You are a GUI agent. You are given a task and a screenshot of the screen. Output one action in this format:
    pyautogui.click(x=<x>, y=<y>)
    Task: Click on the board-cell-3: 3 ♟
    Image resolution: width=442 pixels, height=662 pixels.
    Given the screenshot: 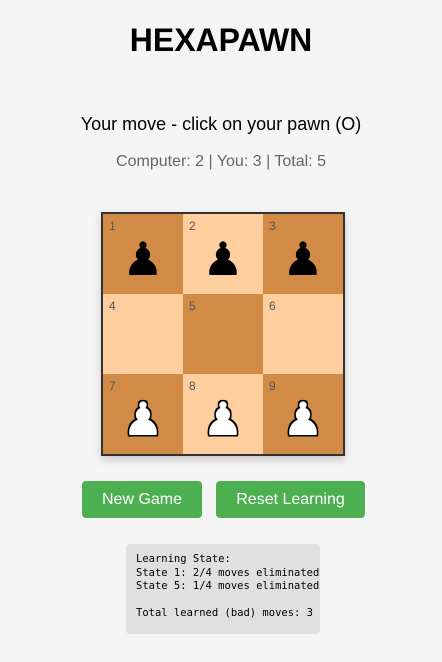 What is the action you would take?
    pyautogui.click(x=303, y=254)
    